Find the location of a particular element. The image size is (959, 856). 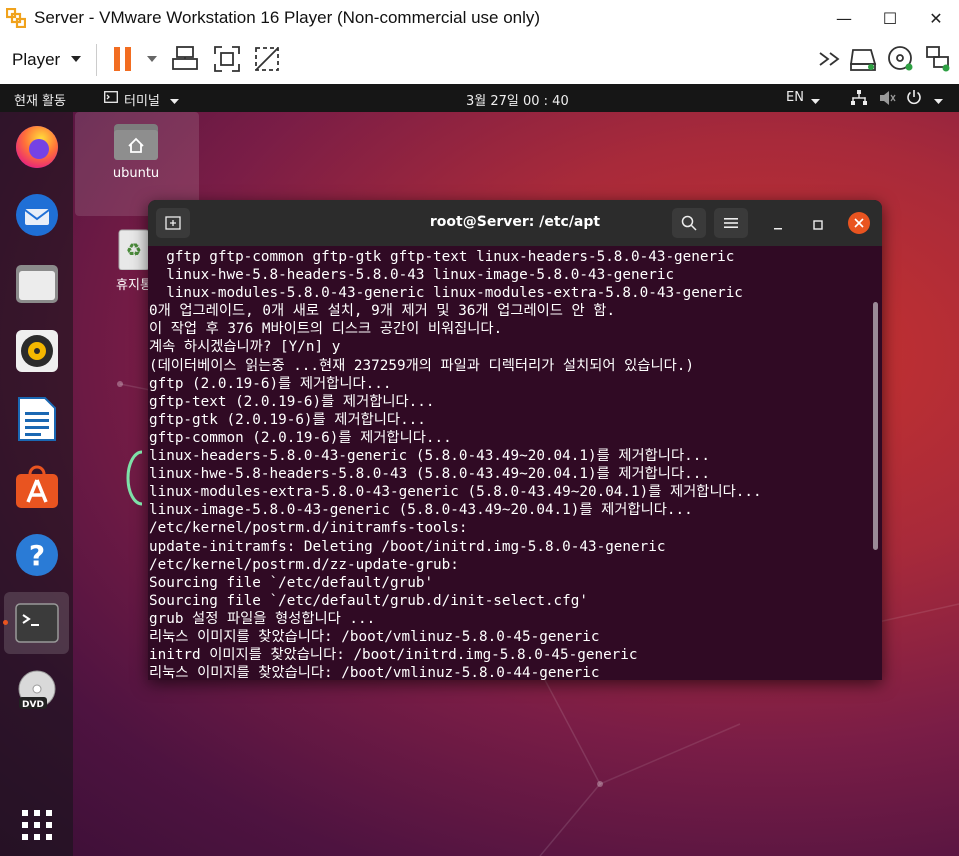

search-icon is located at coordinates (689, 223).